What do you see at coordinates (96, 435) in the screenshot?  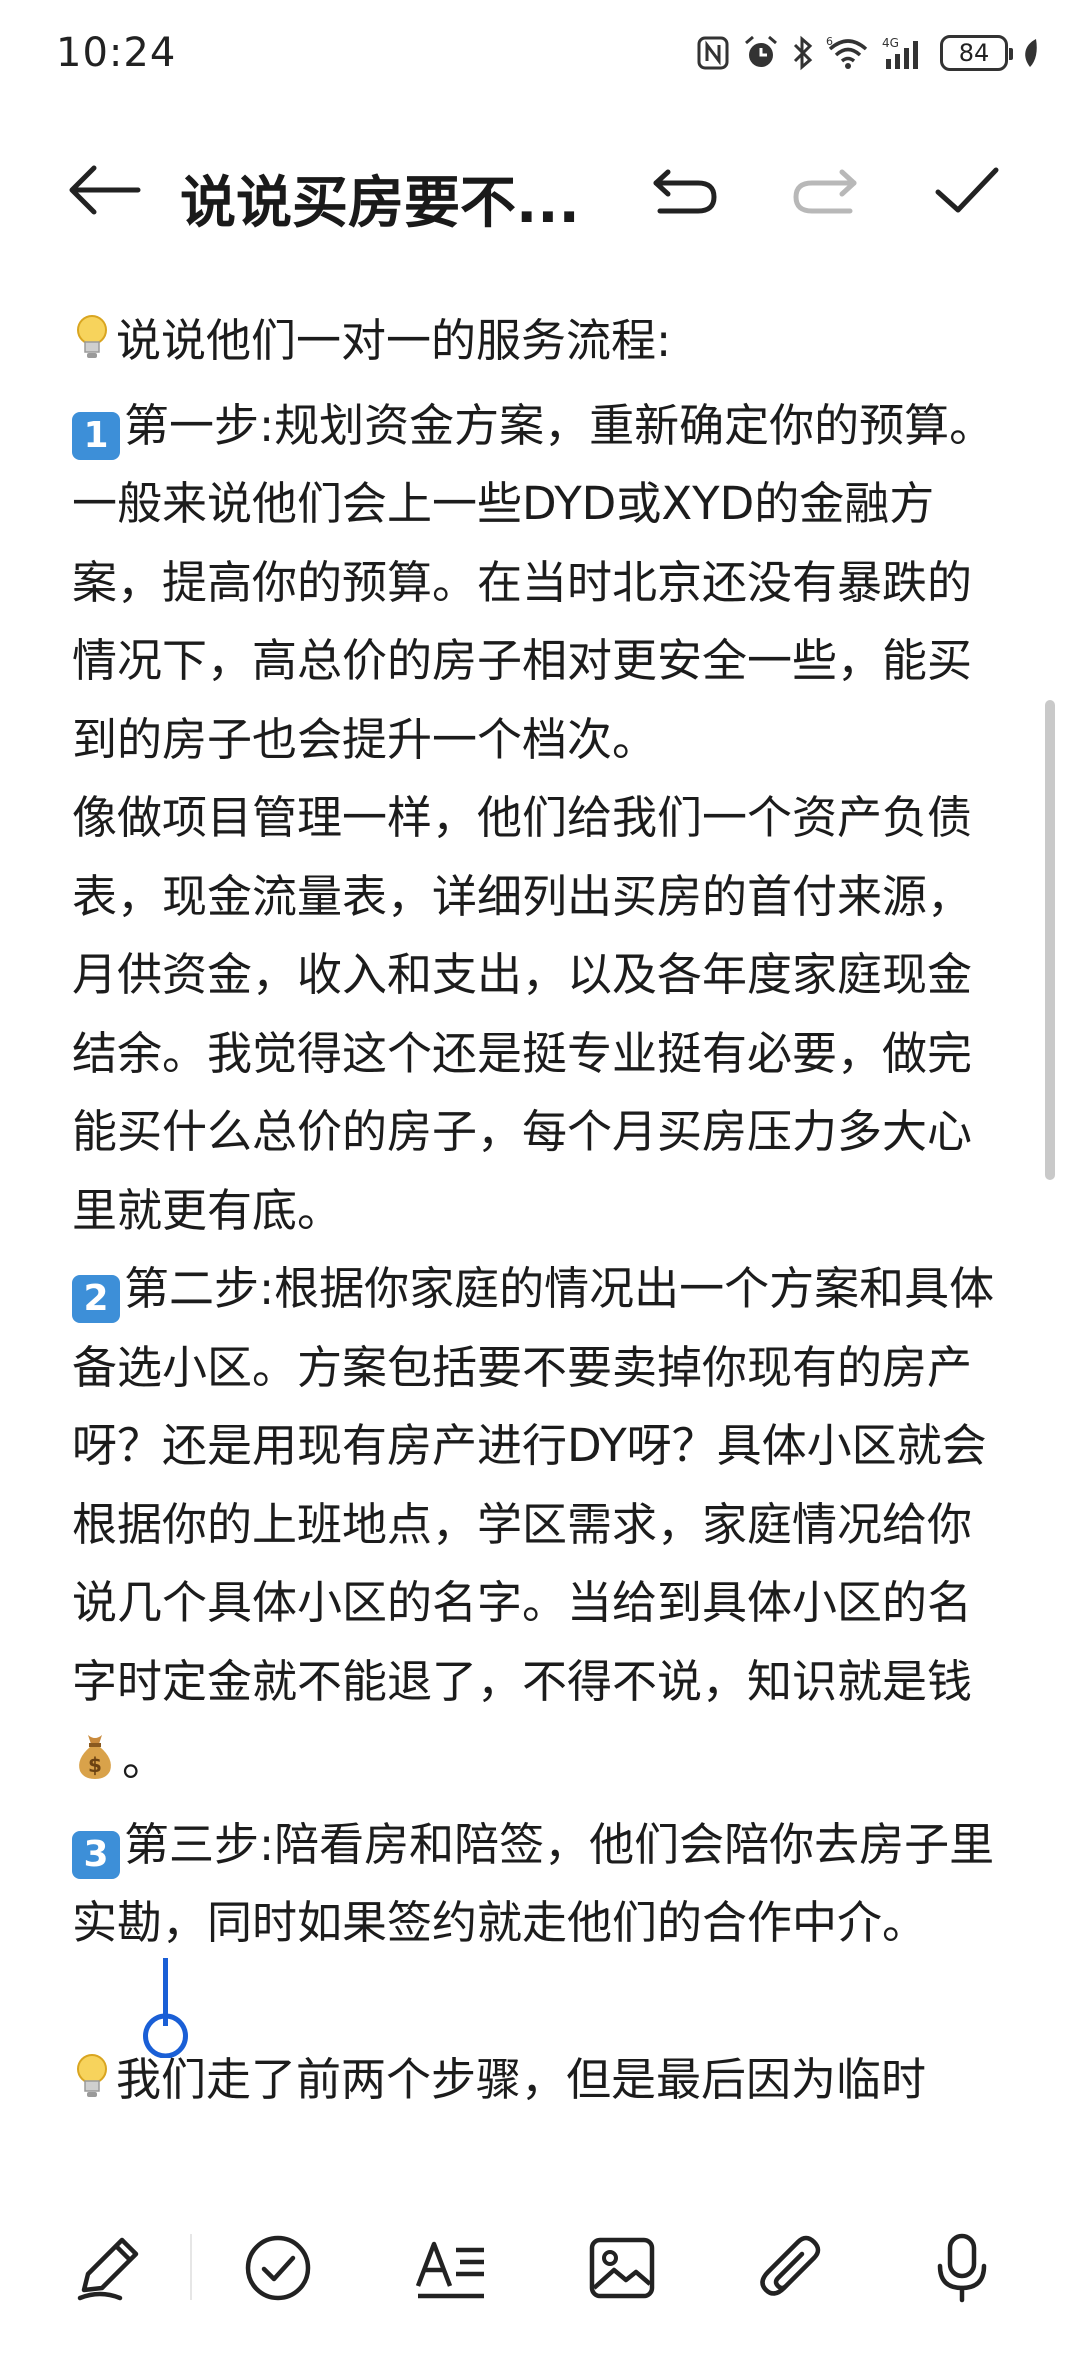 I see `keycap-1-icon: 1` at bounding box center [96, 435].